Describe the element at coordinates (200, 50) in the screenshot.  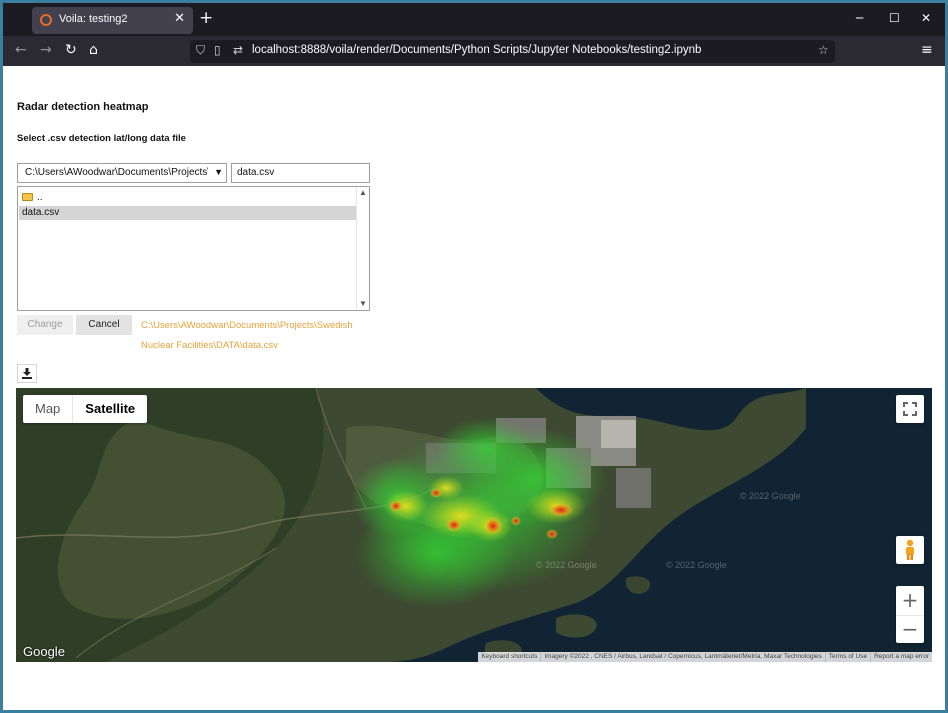
I see `shield-icon: ⛉` at that location.